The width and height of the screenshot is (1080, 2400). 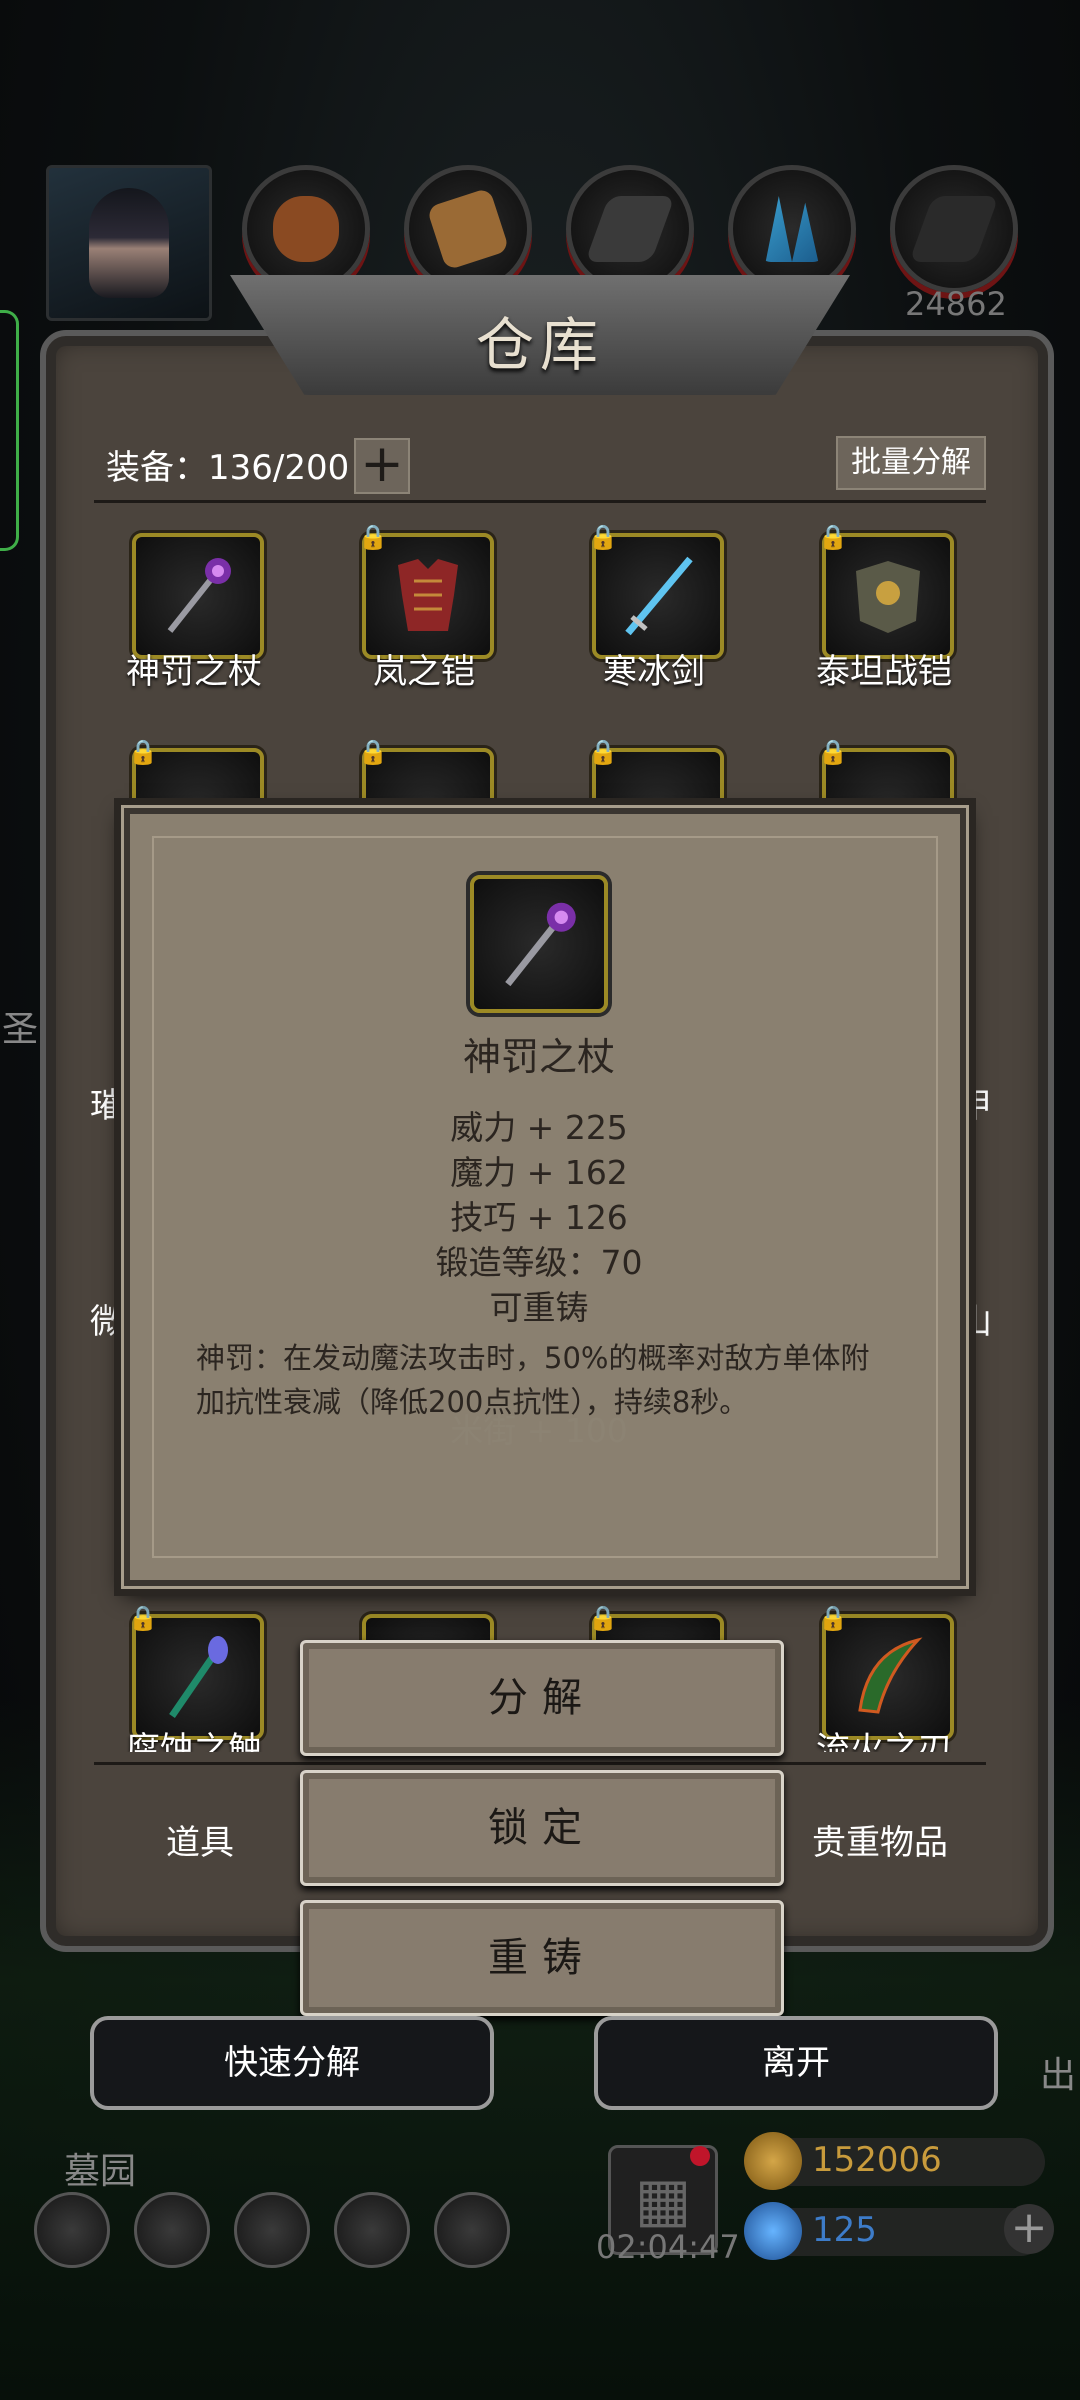 What do you see at coordinates (844, 2230) in the screenshot?
I see `gem-amount: 125` at bounding box center [844, 2230].